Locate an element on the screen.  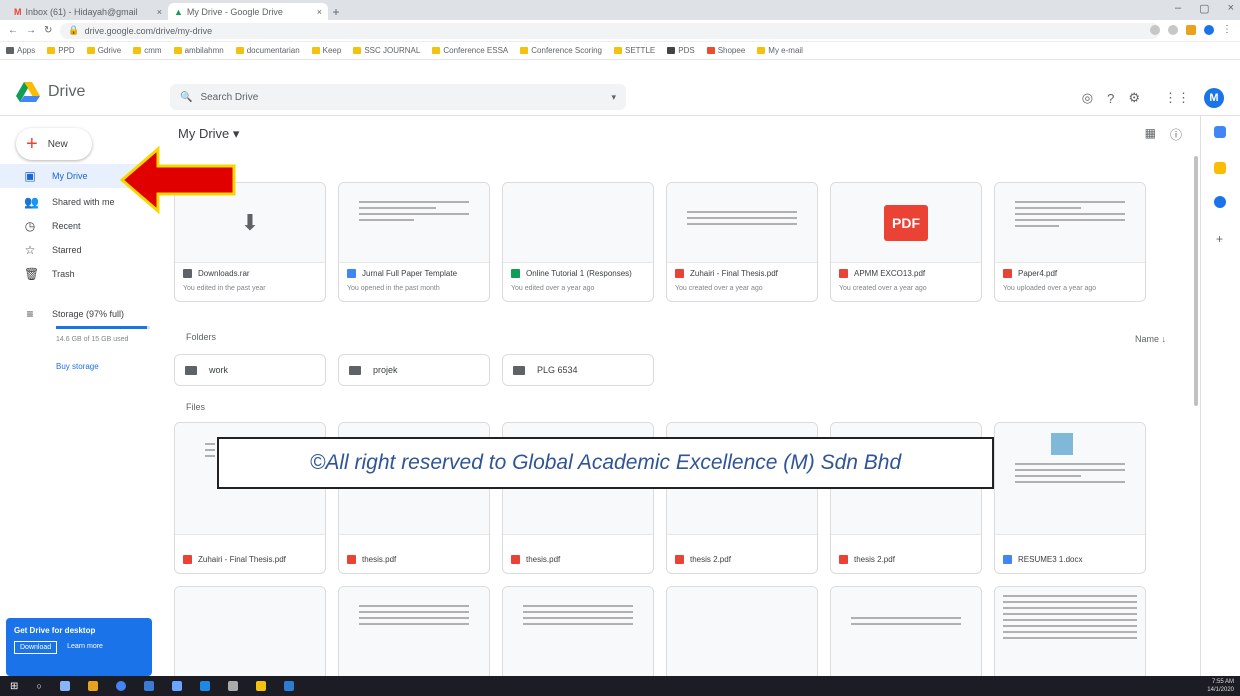
file-card: RESUME3 1.docx is located at coordinates (1070, 498).